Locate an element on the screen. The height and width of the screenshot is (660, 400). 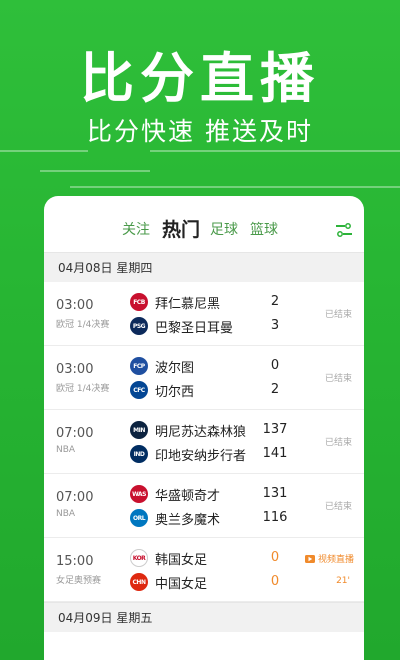
team-name: 巴黎圣日耳曼 is located at coordinates (194, 328).